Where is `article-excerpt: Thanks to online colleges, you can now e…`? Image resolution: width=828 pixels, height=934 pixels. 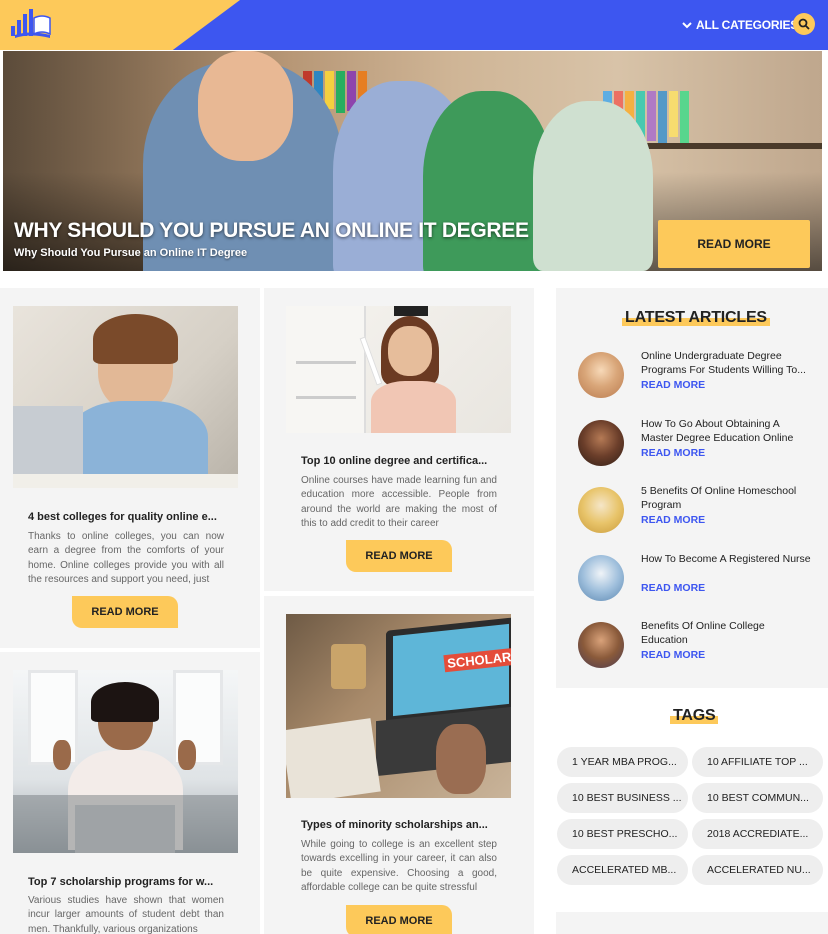
article-excerpt: Thanks to online colleges, you can now e… is located at coordinates (126, 558).